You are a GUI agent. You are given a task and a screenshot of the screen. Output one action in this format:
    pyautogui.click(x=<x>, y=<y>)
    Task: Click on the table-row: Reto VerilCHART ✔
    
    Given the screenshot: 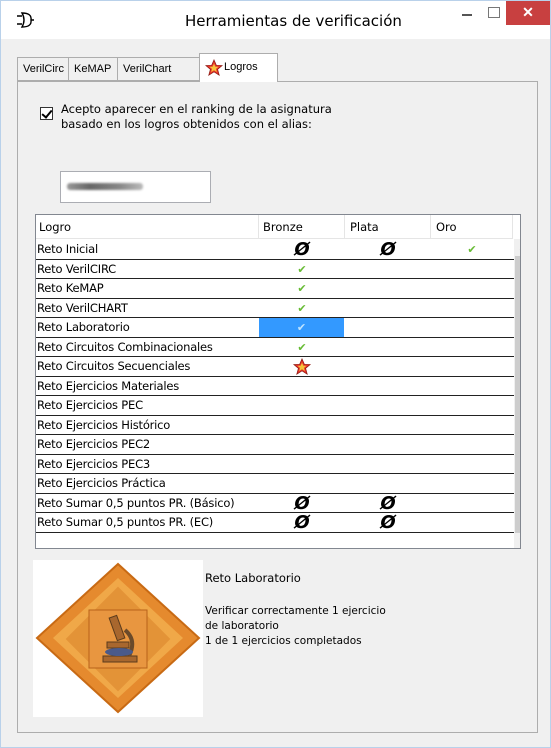 What is the action you would take?
    pyautogui.click(x=275, y=308)
    